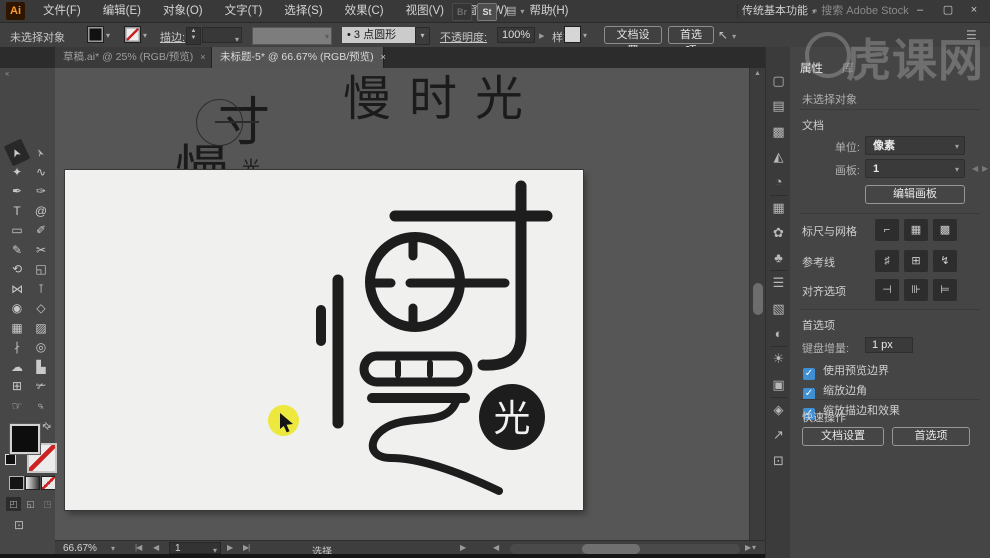  I want to click on scroll-down-icon: ▾, so click(754, 547).